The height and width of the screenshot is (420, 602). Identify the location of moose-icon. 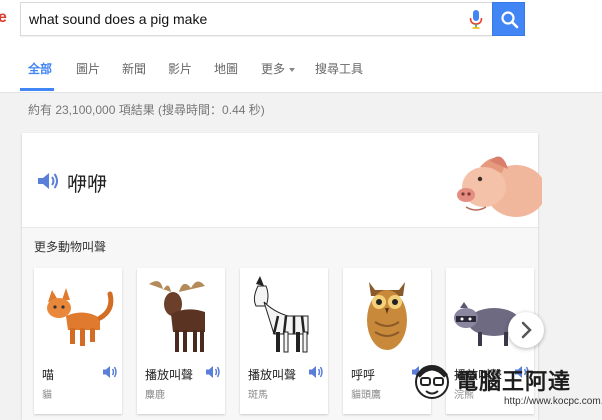
(177, 316).